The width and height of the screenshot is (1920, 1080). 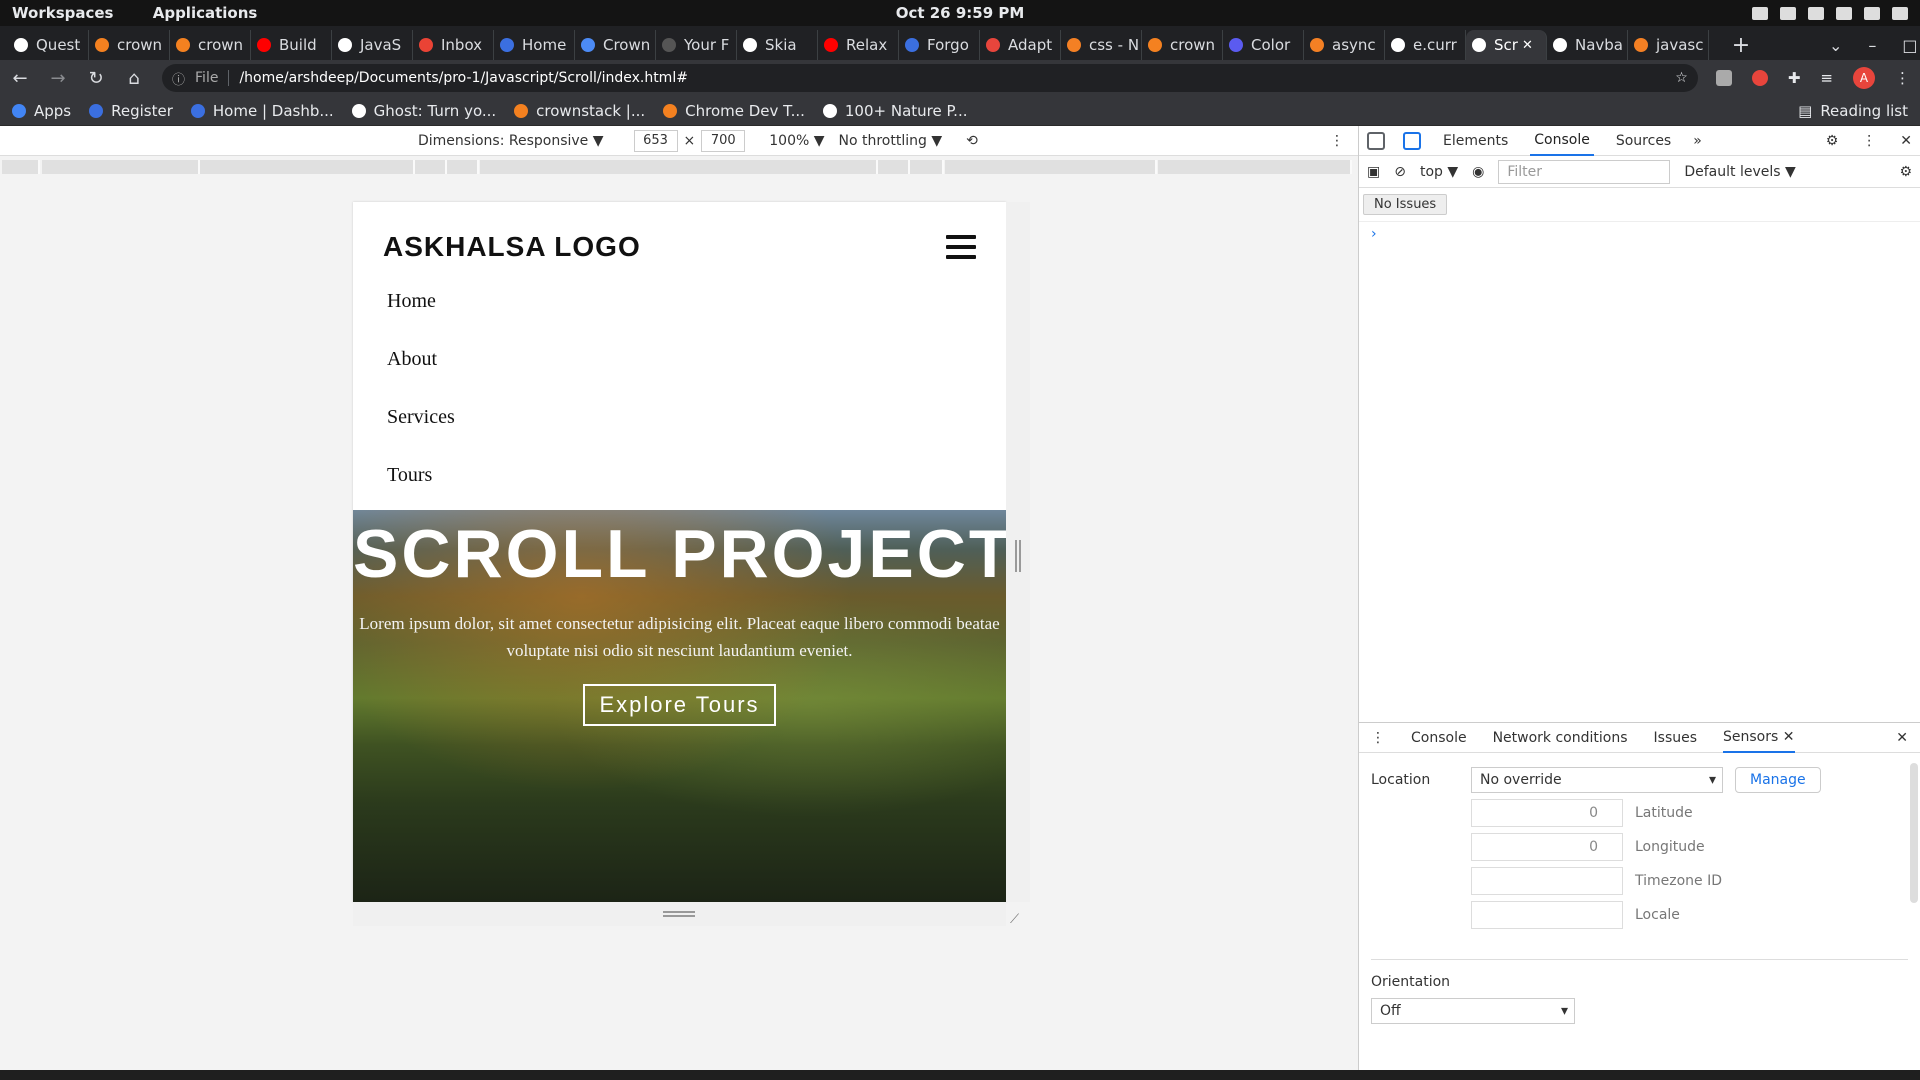 I want to click on browser-tab: Inbox, so click(x=453, y=45).